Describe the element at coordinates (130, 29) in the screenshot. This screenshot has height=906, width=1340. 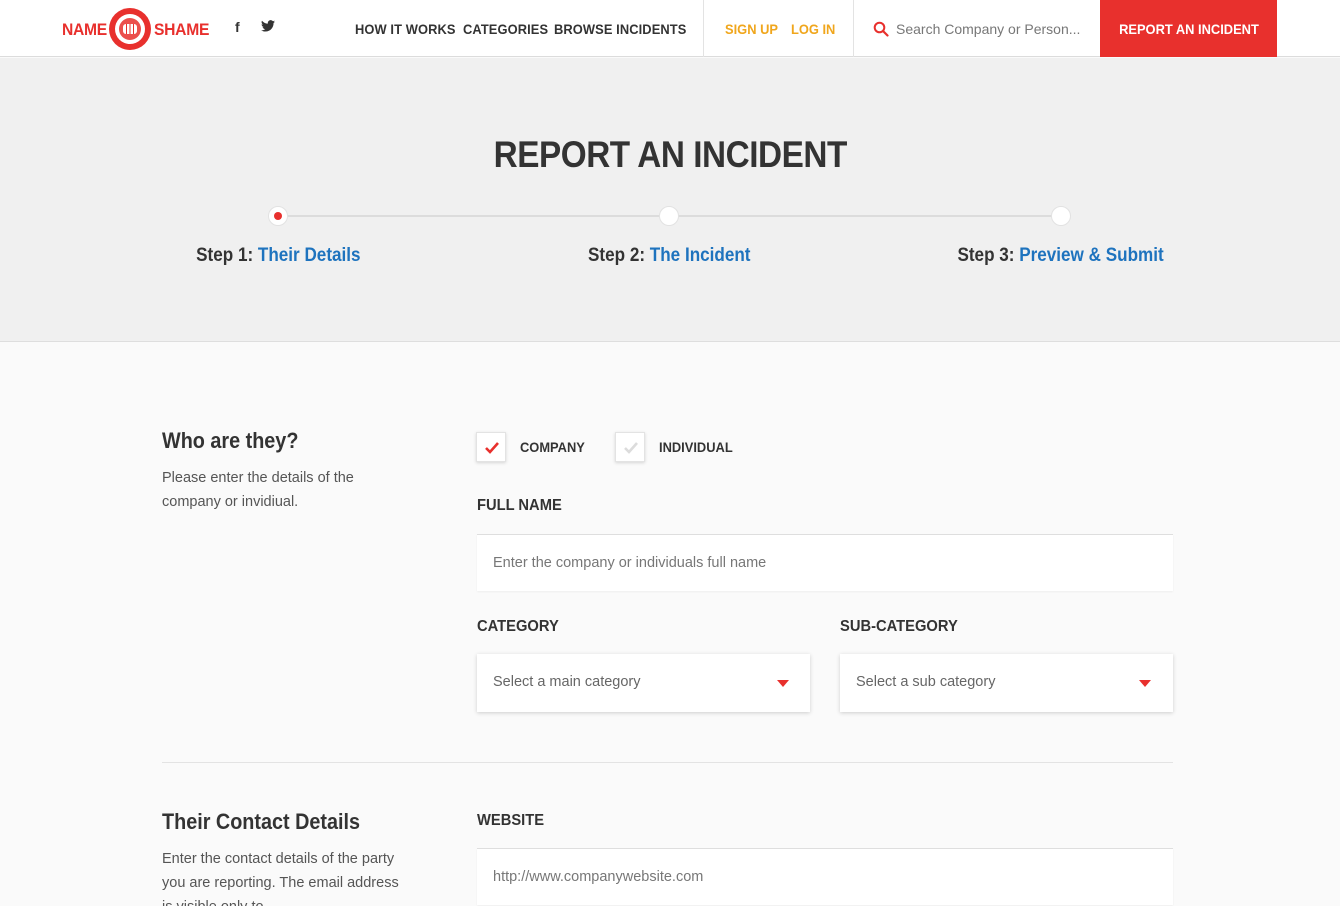
I see `fist-seal-icon` at that location.